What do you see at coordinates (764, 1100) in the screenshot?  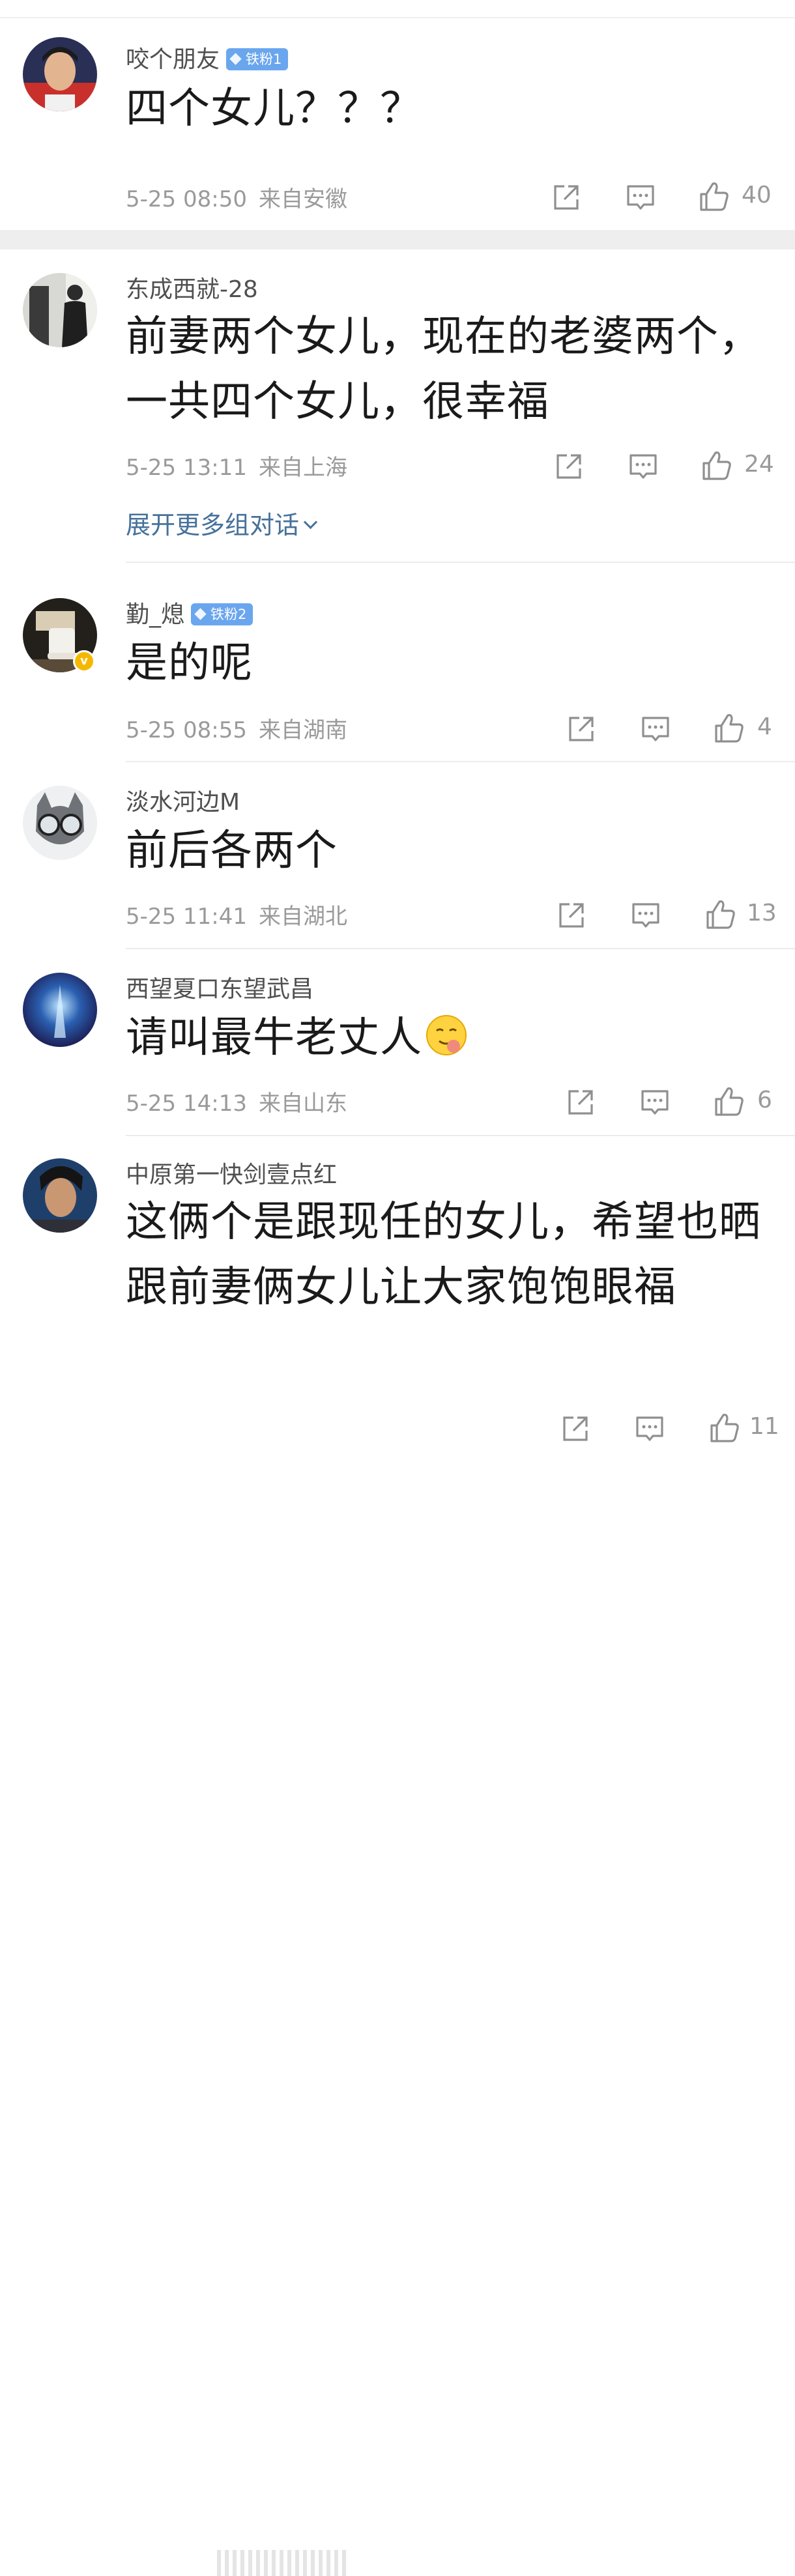 I see `like-count: 6` at bounding box center [764, 1100].